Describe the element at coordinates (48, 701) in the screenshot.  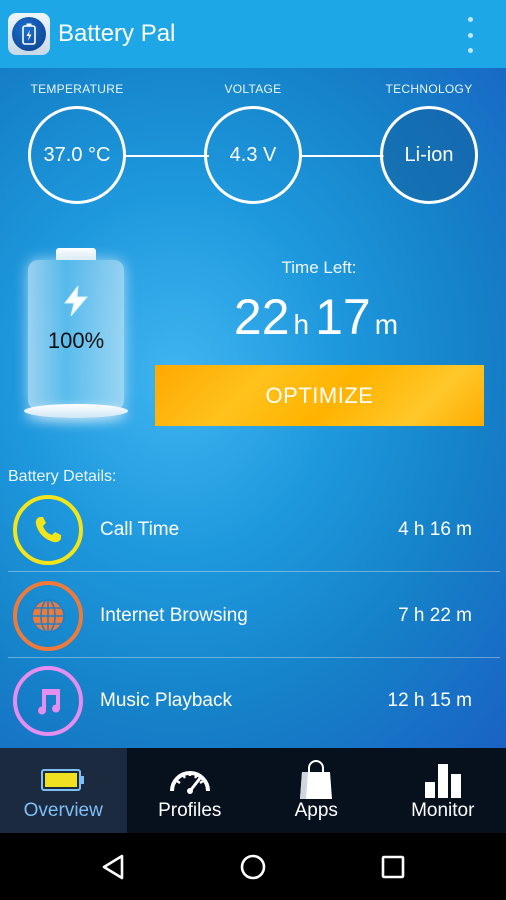
I see `music-note-icon` at that location.